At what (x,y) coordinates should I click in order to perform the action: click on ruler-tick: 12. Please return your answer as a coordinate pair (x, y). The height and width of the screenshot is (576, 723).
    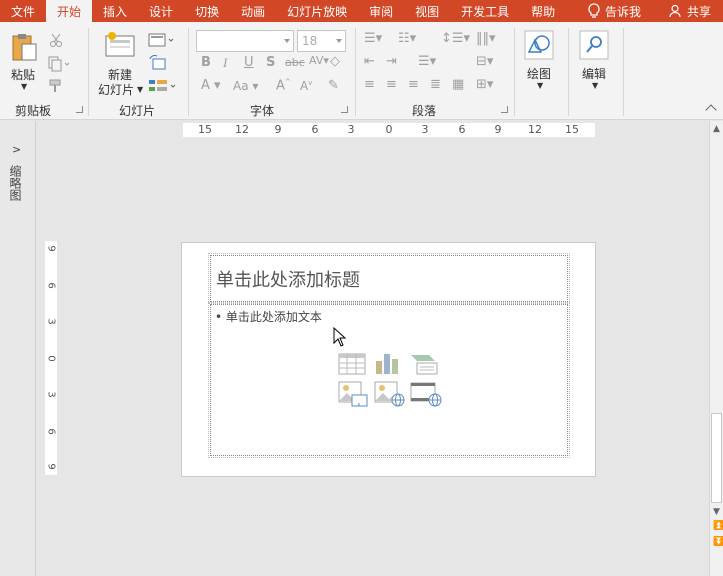
    Looking at the image, I should click on (242, 129).